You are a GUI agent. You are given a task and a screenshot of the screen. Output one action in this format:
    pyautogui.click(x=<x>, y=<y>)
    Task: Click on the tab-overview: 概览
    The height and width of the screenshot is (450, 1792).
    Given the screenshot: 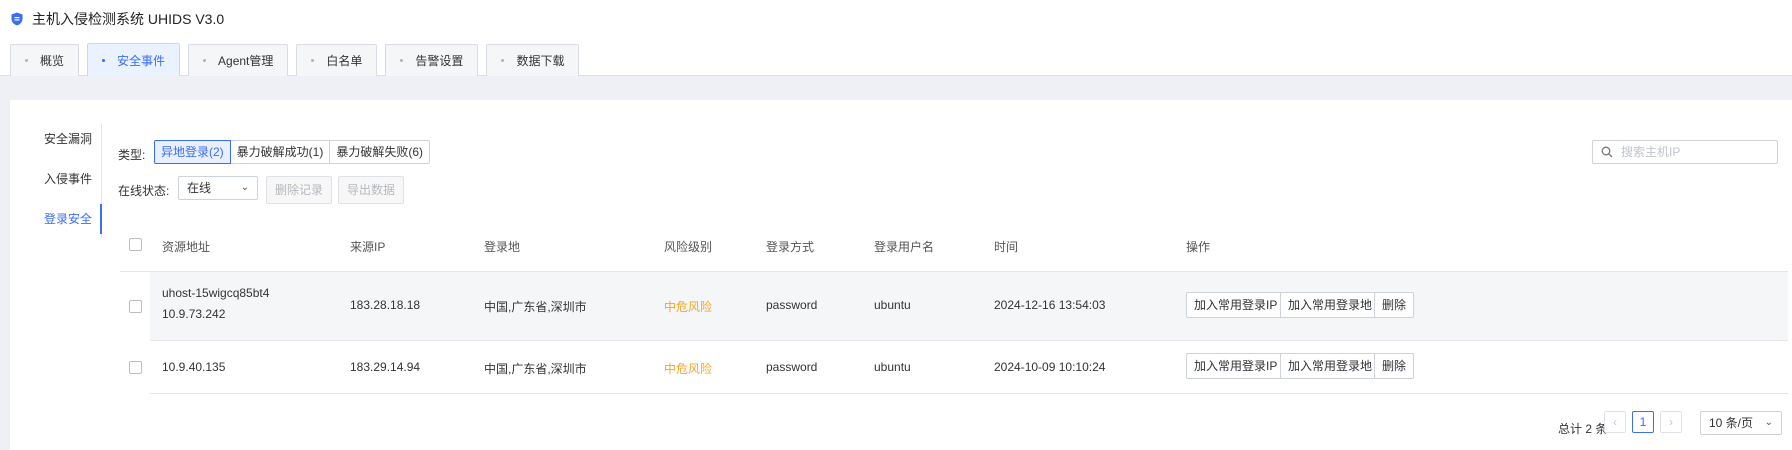 What is the action you would take?
    pyautogui.click(x=45, y=60)
    